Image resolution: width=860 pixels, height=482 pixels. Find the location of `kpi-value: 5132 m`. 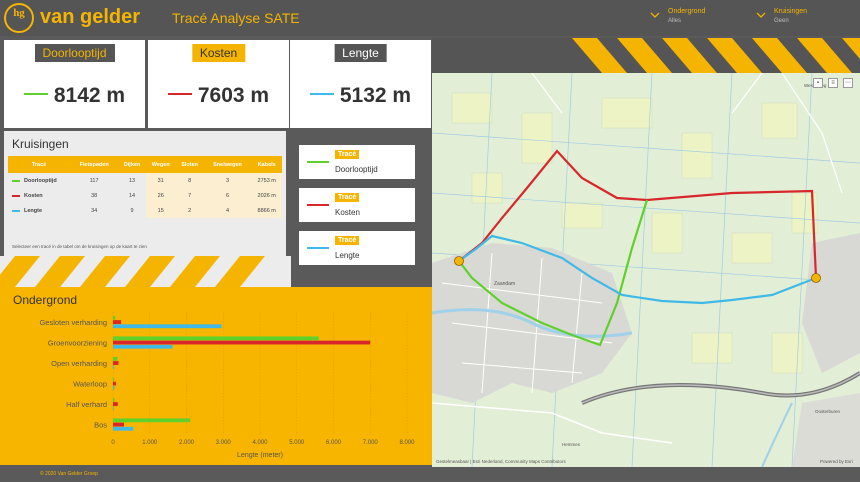

kpi-value: 5132 m is located at coordinates (375, 95).